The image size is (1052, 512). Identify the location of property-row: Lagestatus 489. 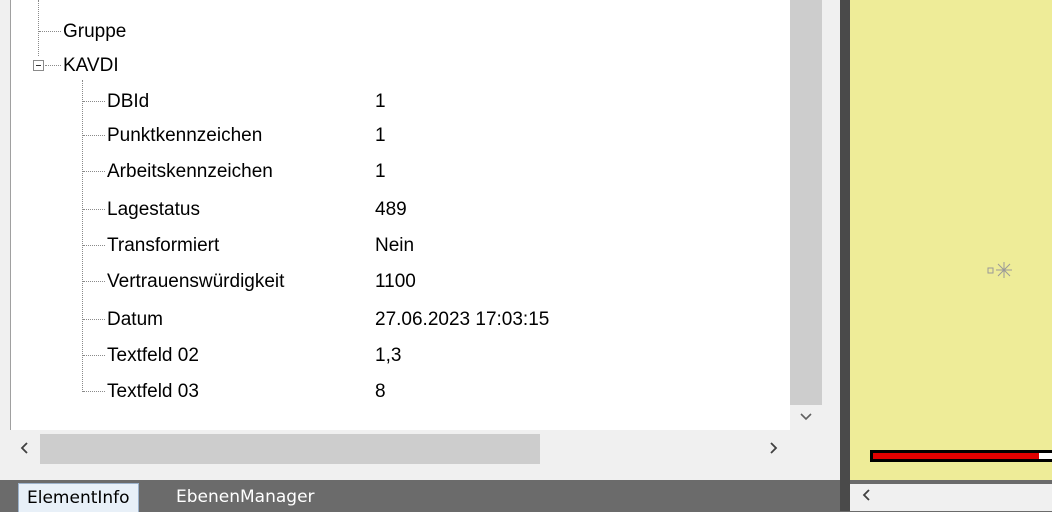
(401, 209).